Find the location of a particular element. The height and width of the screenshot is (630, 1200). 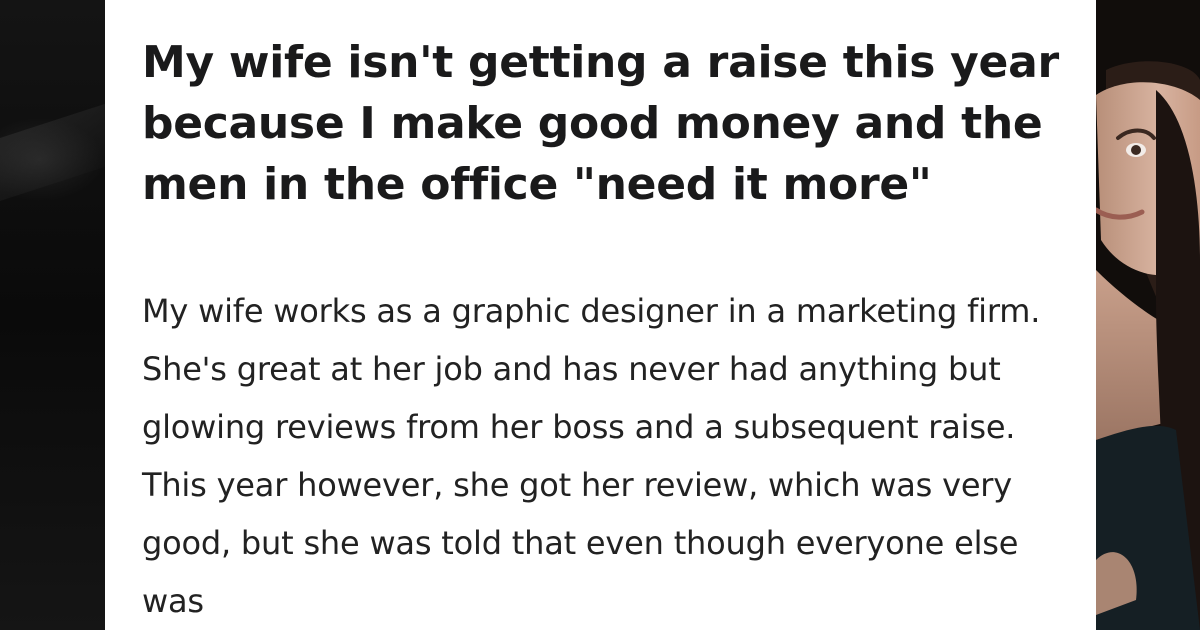

woman-portrait-photo is located at coordinates (1148, 315).